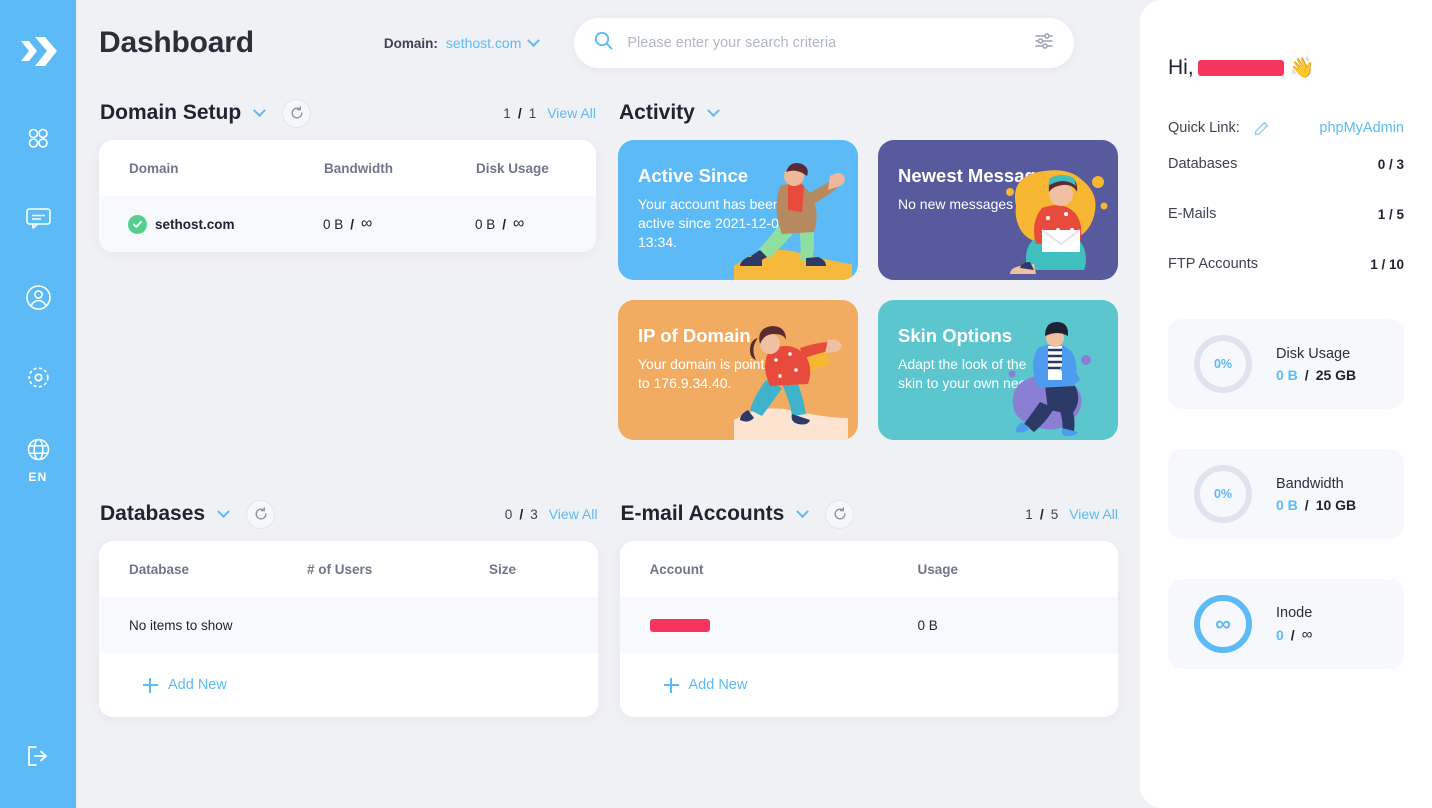  Describe the element at coordinates (657, 112) in the screenshot. I see `activity-title: Activity` at that location.